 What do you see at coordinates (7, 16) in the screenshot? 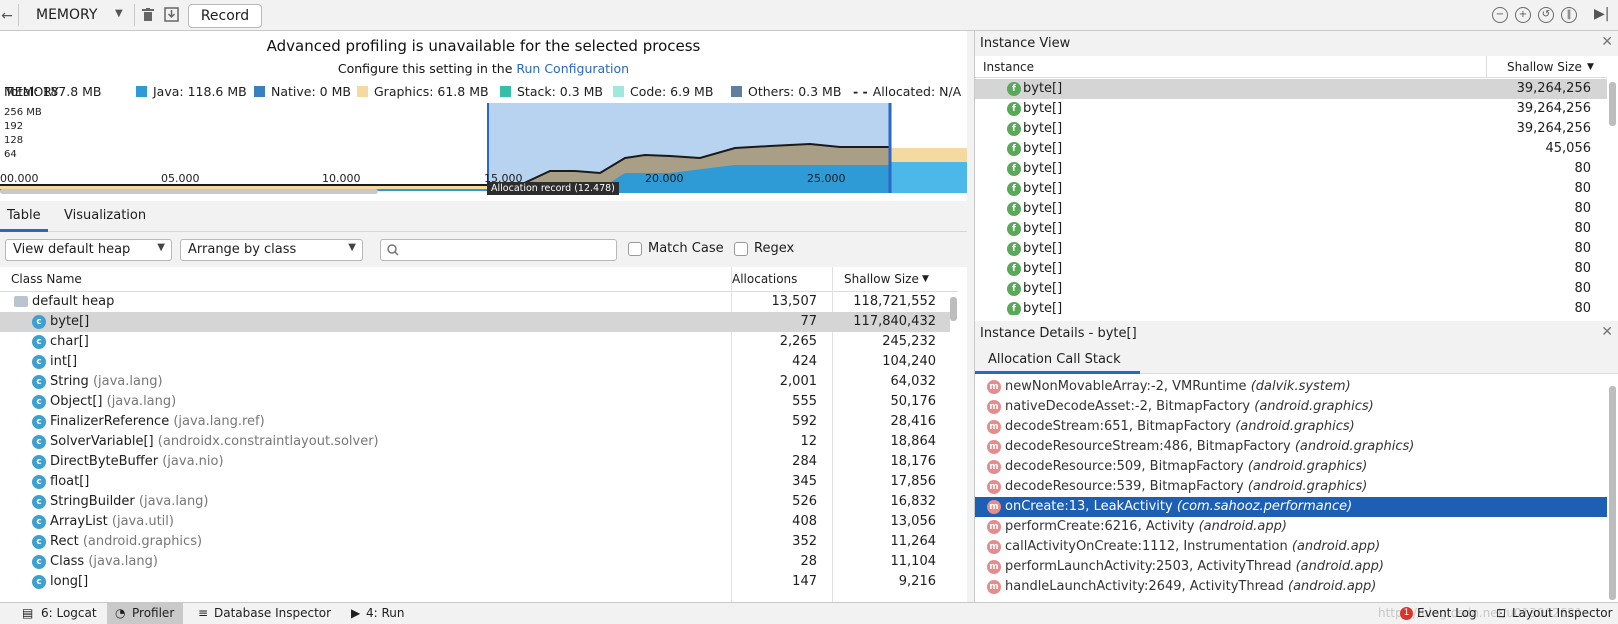
I see `back-arrow-icon: ←` at bounding box center [7, 16].